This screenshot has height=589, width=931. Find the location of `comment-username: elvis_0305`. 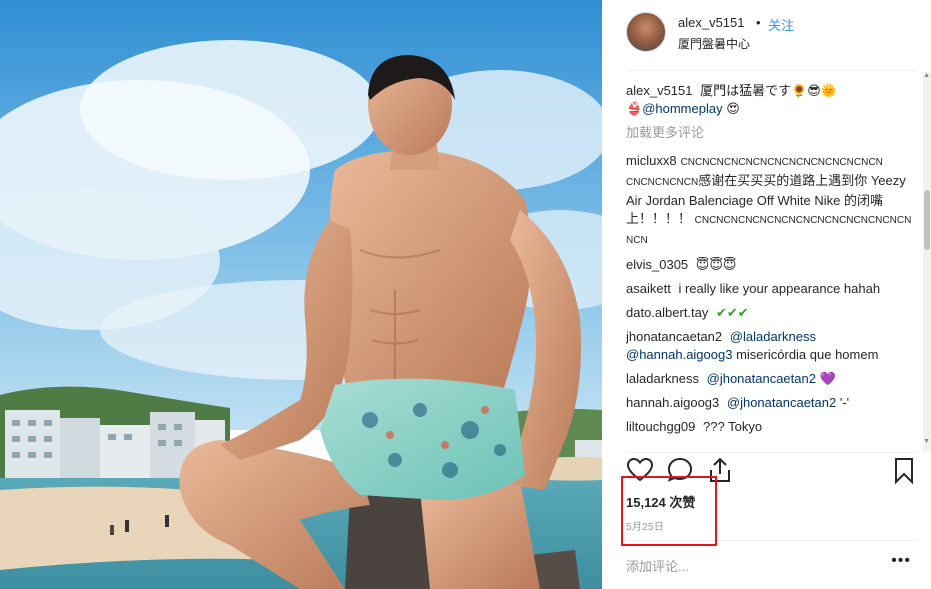

comment-username: elvis_0305 is located at coordinates (657, 264).